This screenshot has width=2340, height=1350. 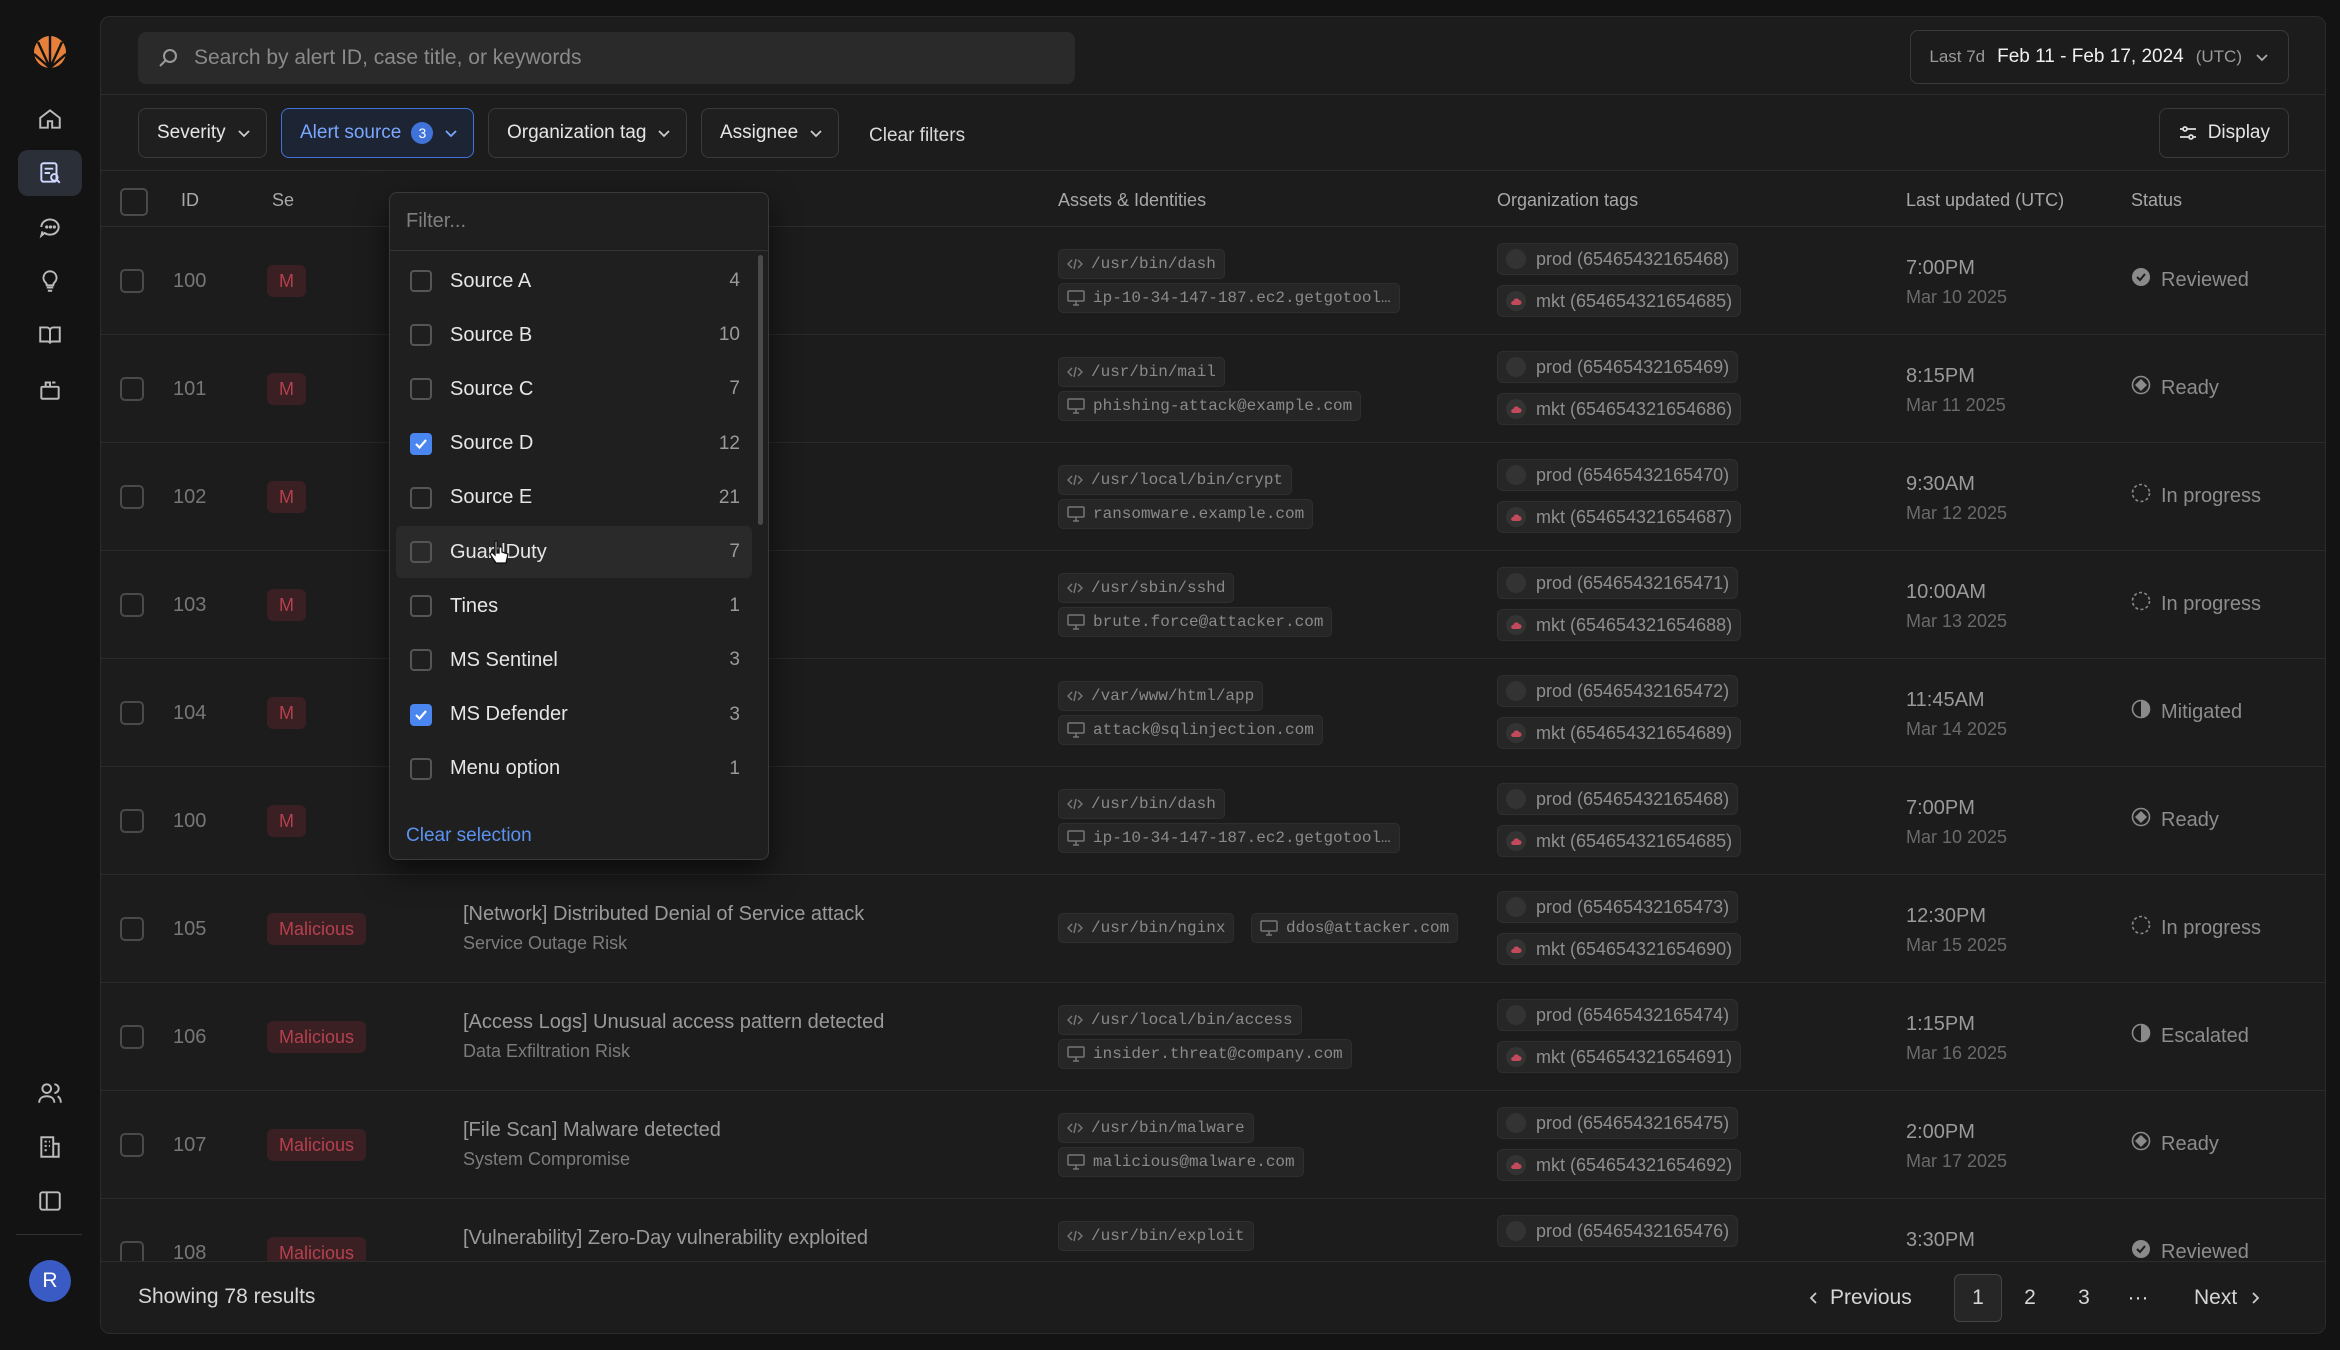 What do you see at coordinates (1161, 696) in the screenshot?
I see `asset-path-chip: /var/www/html/app` at bounding box center [1161, 696].